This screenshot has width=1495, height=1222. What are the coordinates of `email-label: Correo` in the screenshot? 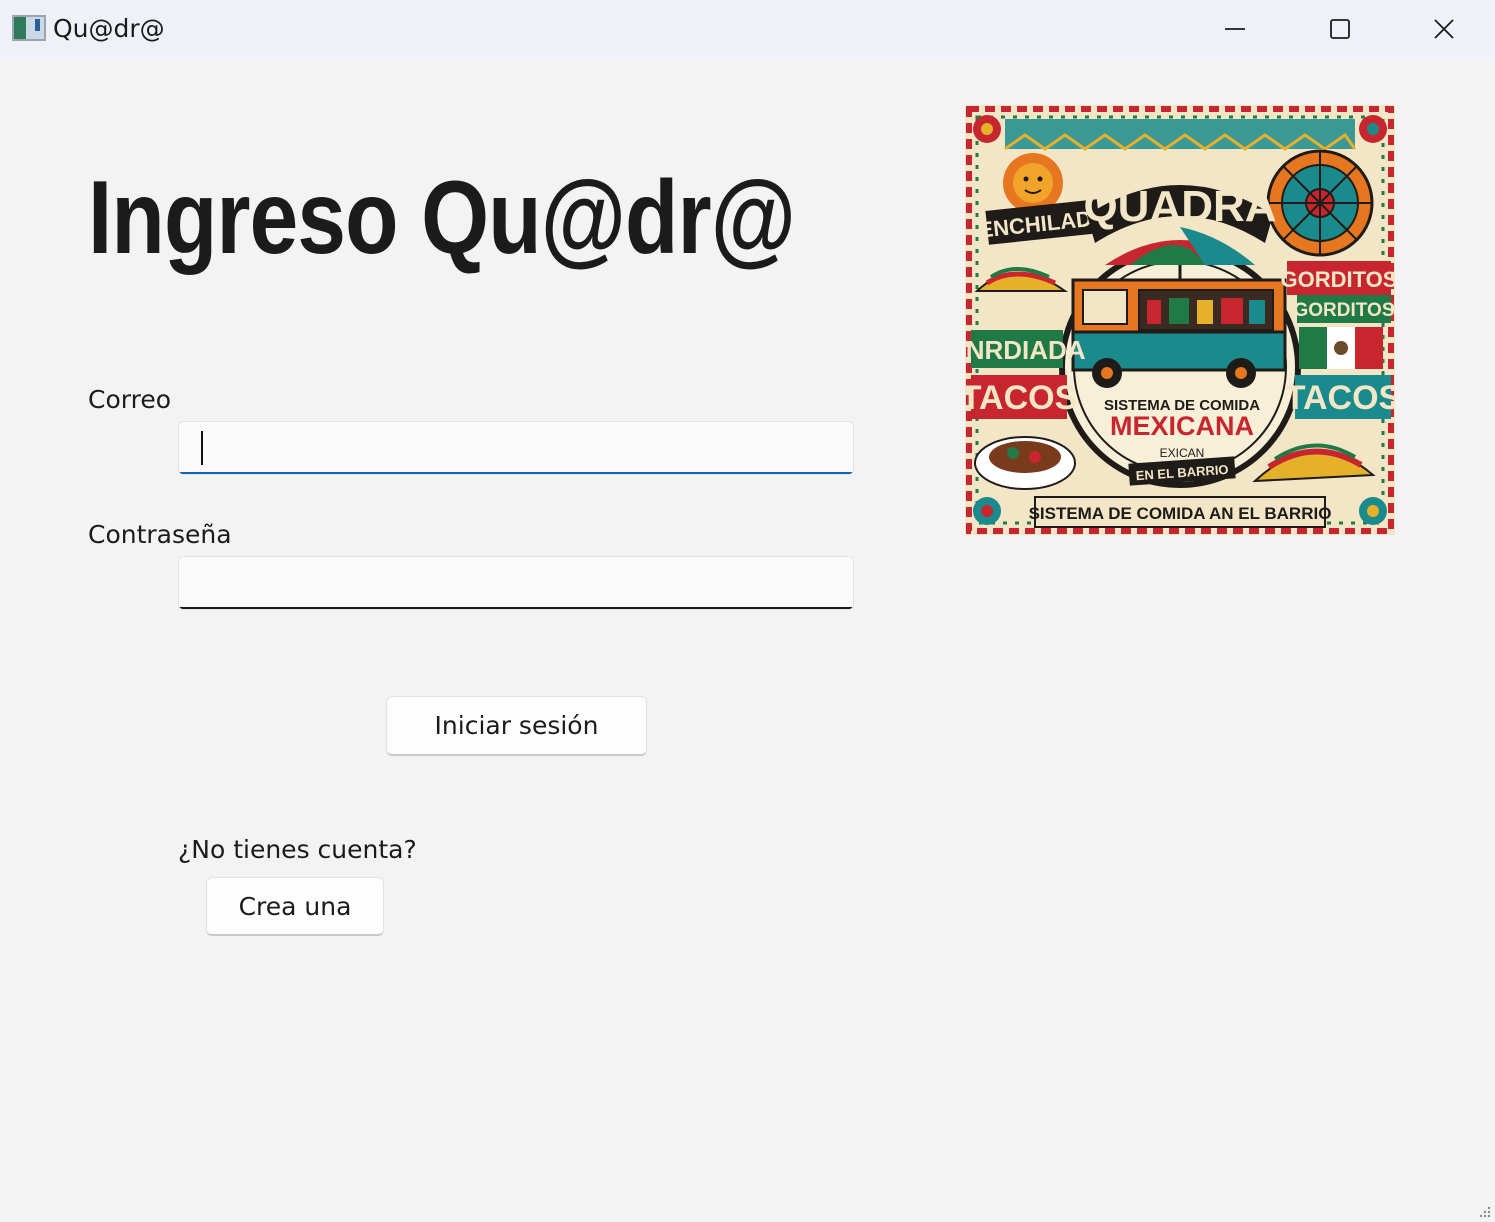 It's located at (129, 399).